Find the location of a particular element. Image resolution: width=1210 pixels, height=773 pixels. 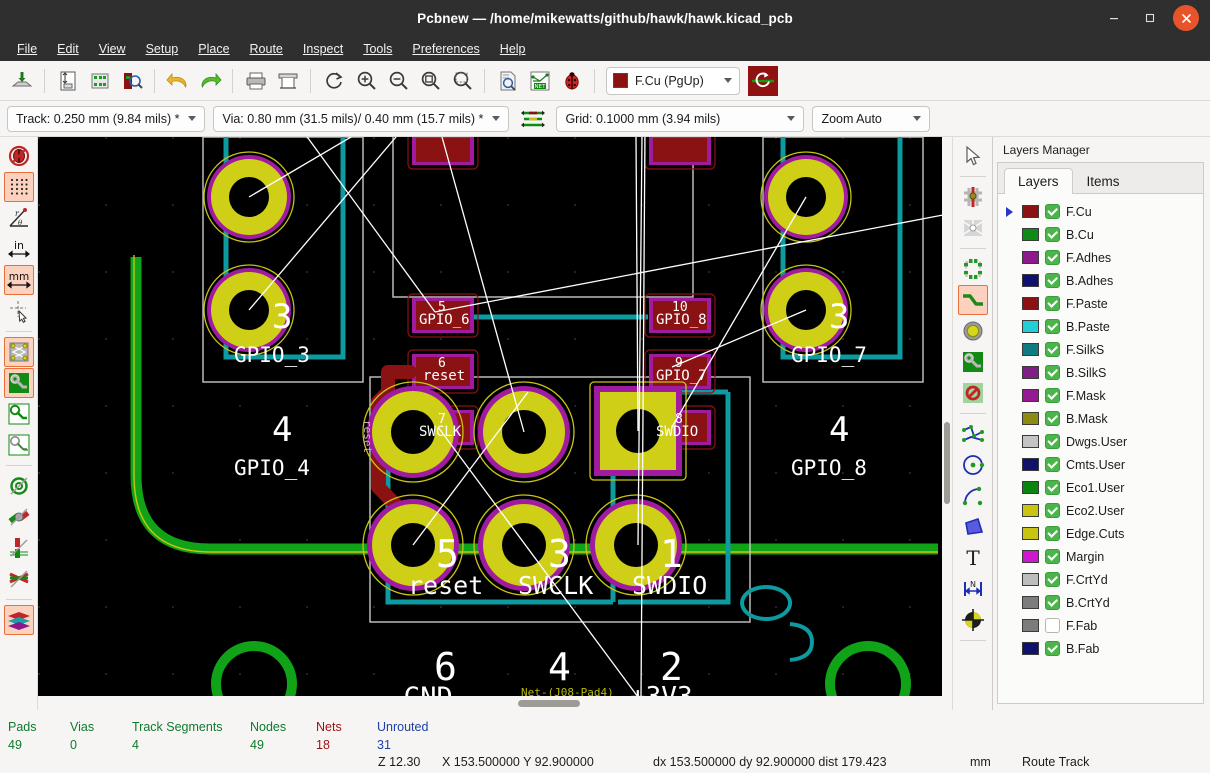

maximize-button is located at coordinates (1150, 18).